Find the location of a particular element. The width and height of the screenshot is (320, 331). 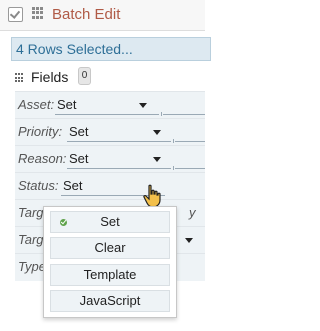

dropdown-option-label: Clear is located at coordinates (110, 247).